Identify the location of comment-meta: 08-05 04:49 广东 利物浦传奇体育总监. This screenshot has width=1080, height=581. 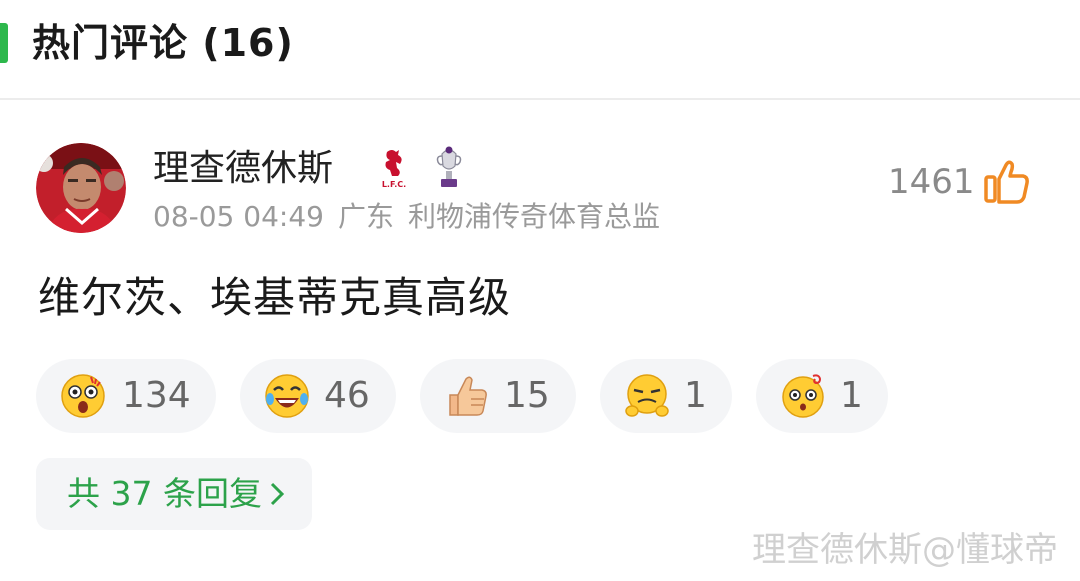
(413, 217).